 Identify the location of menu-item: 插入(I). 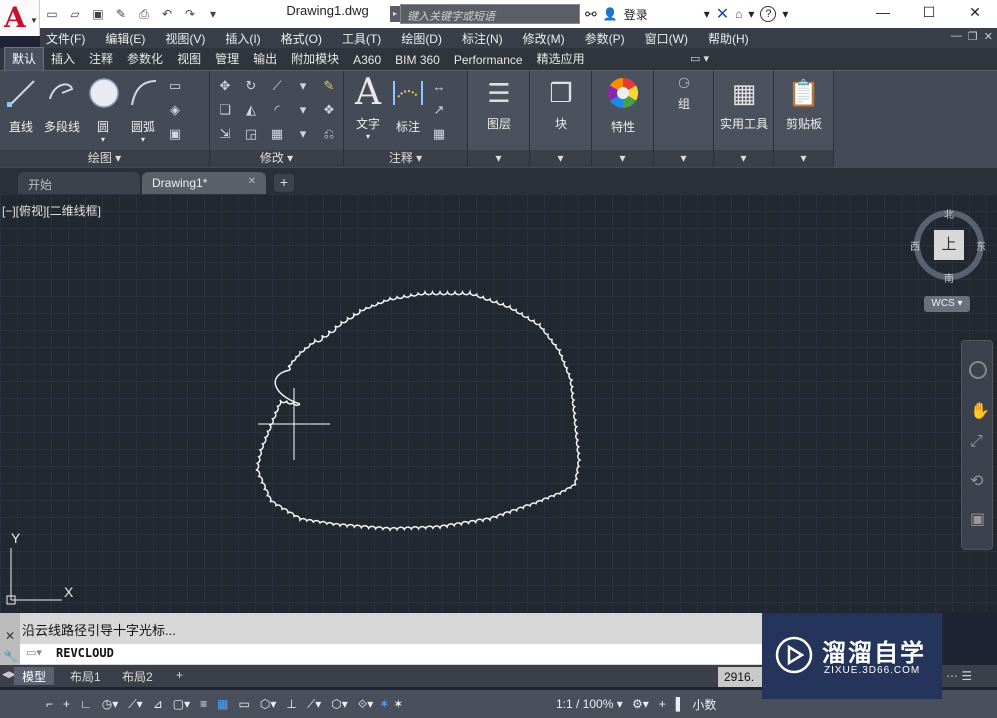
(242, 38).